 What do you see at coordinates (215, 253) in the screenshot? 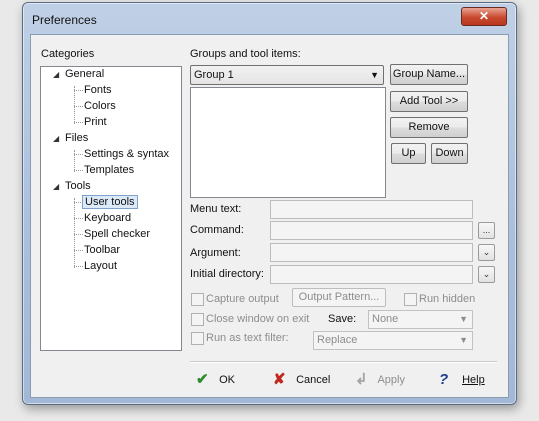
I see `argument-label: Argument:` at bounding box center [215, 253].